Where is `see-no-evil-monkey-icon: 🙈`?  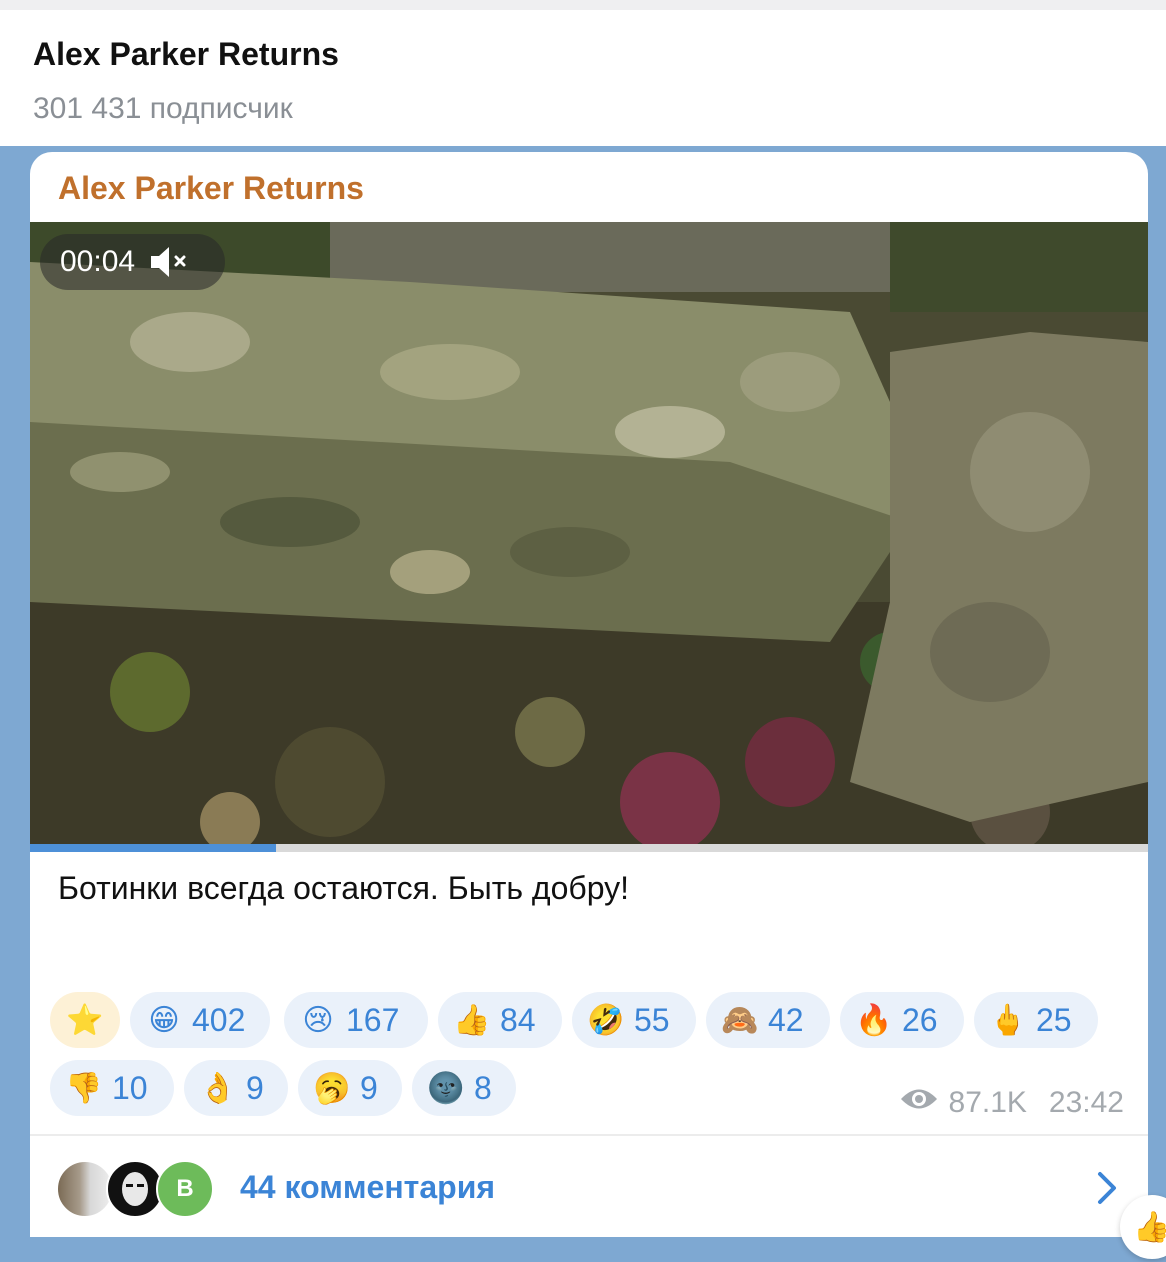
see-no-evil-monkey-icon: 🙈 is located at coordinates (740, 1020).